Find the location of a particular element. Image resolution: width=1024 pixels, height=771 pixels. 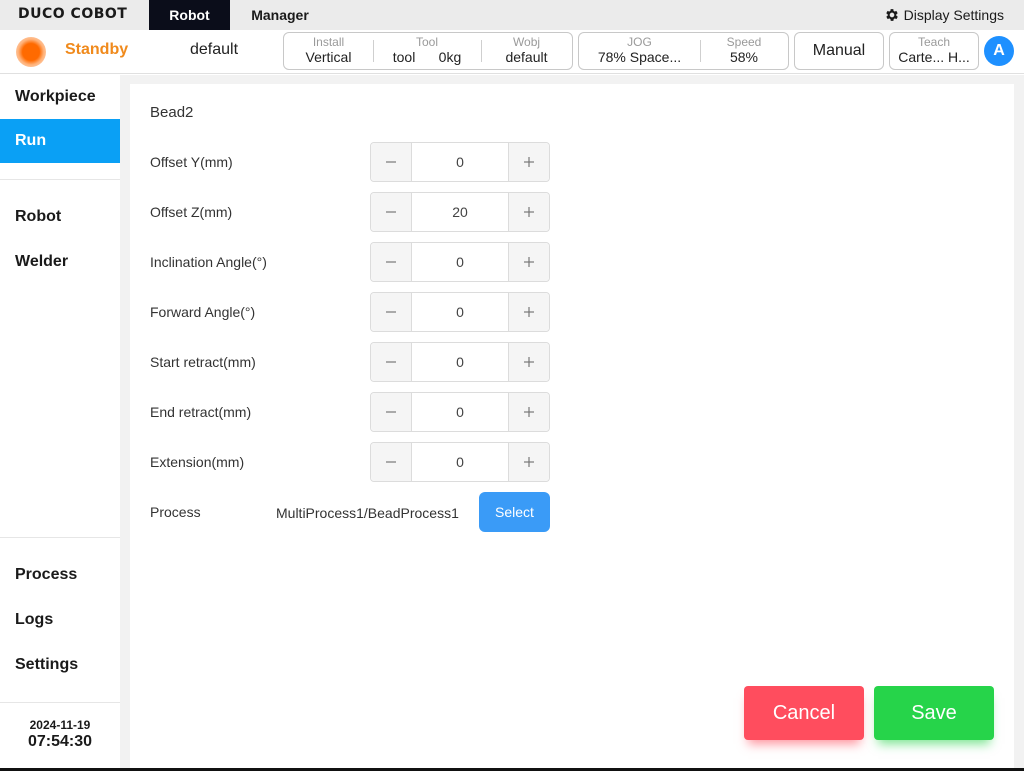

wobj-value: default is located at coordinates (526, 57).